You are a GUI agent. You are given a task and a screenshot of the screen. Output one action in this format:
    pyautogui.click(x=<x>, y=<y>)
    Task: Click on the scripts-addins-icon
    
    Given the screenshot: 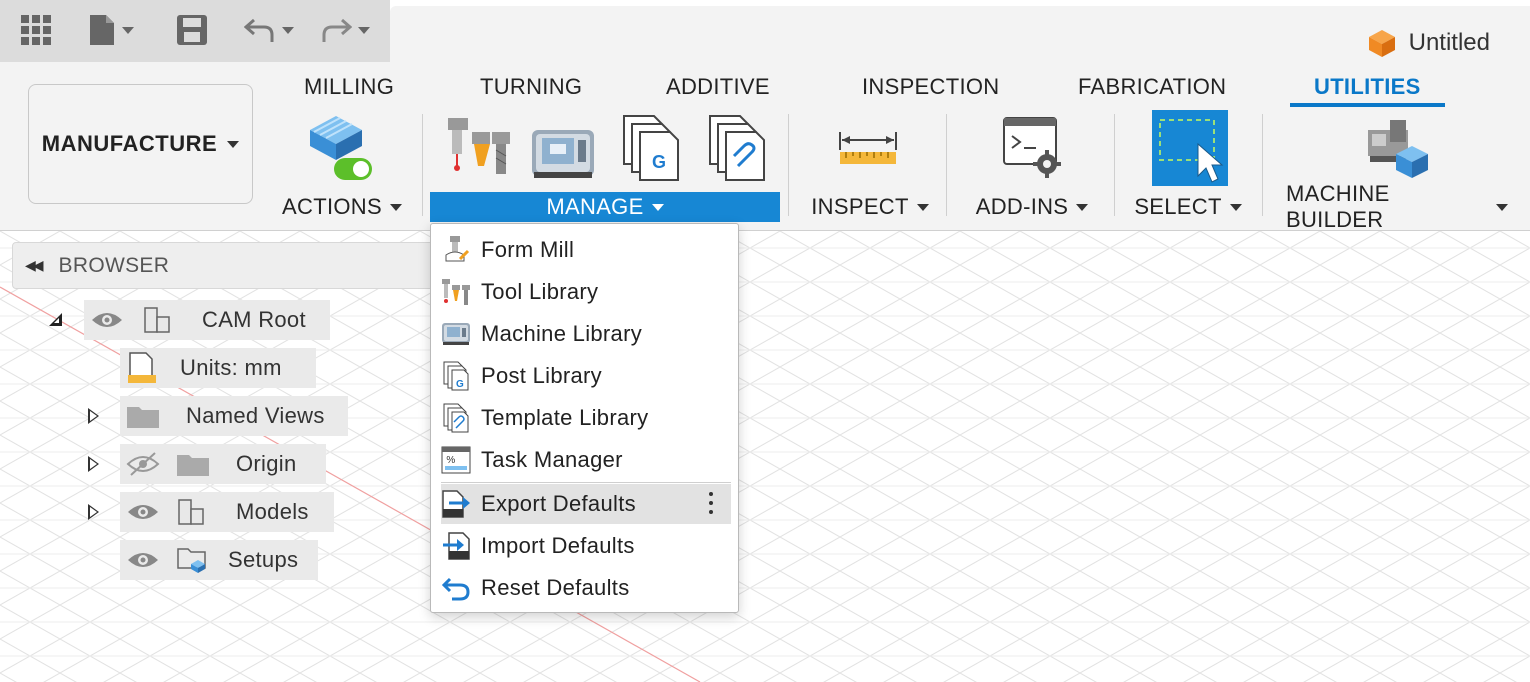 What is the action you would take?
    pyautogui.click(x=1034, y=151)
    